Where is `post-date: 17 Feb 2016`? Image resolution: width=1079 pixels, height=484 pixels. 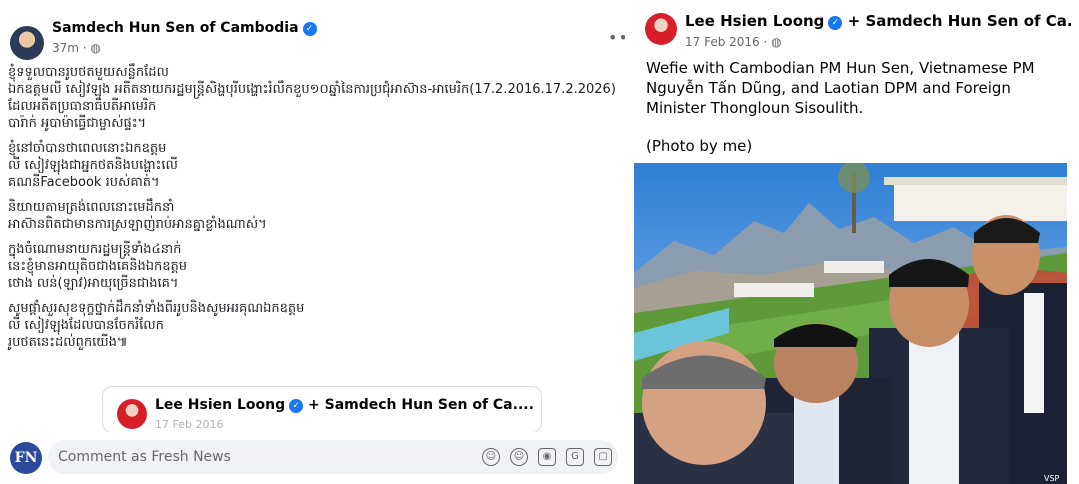 post-date: 17 Feb 2016 is located at coordinates (722, 42).